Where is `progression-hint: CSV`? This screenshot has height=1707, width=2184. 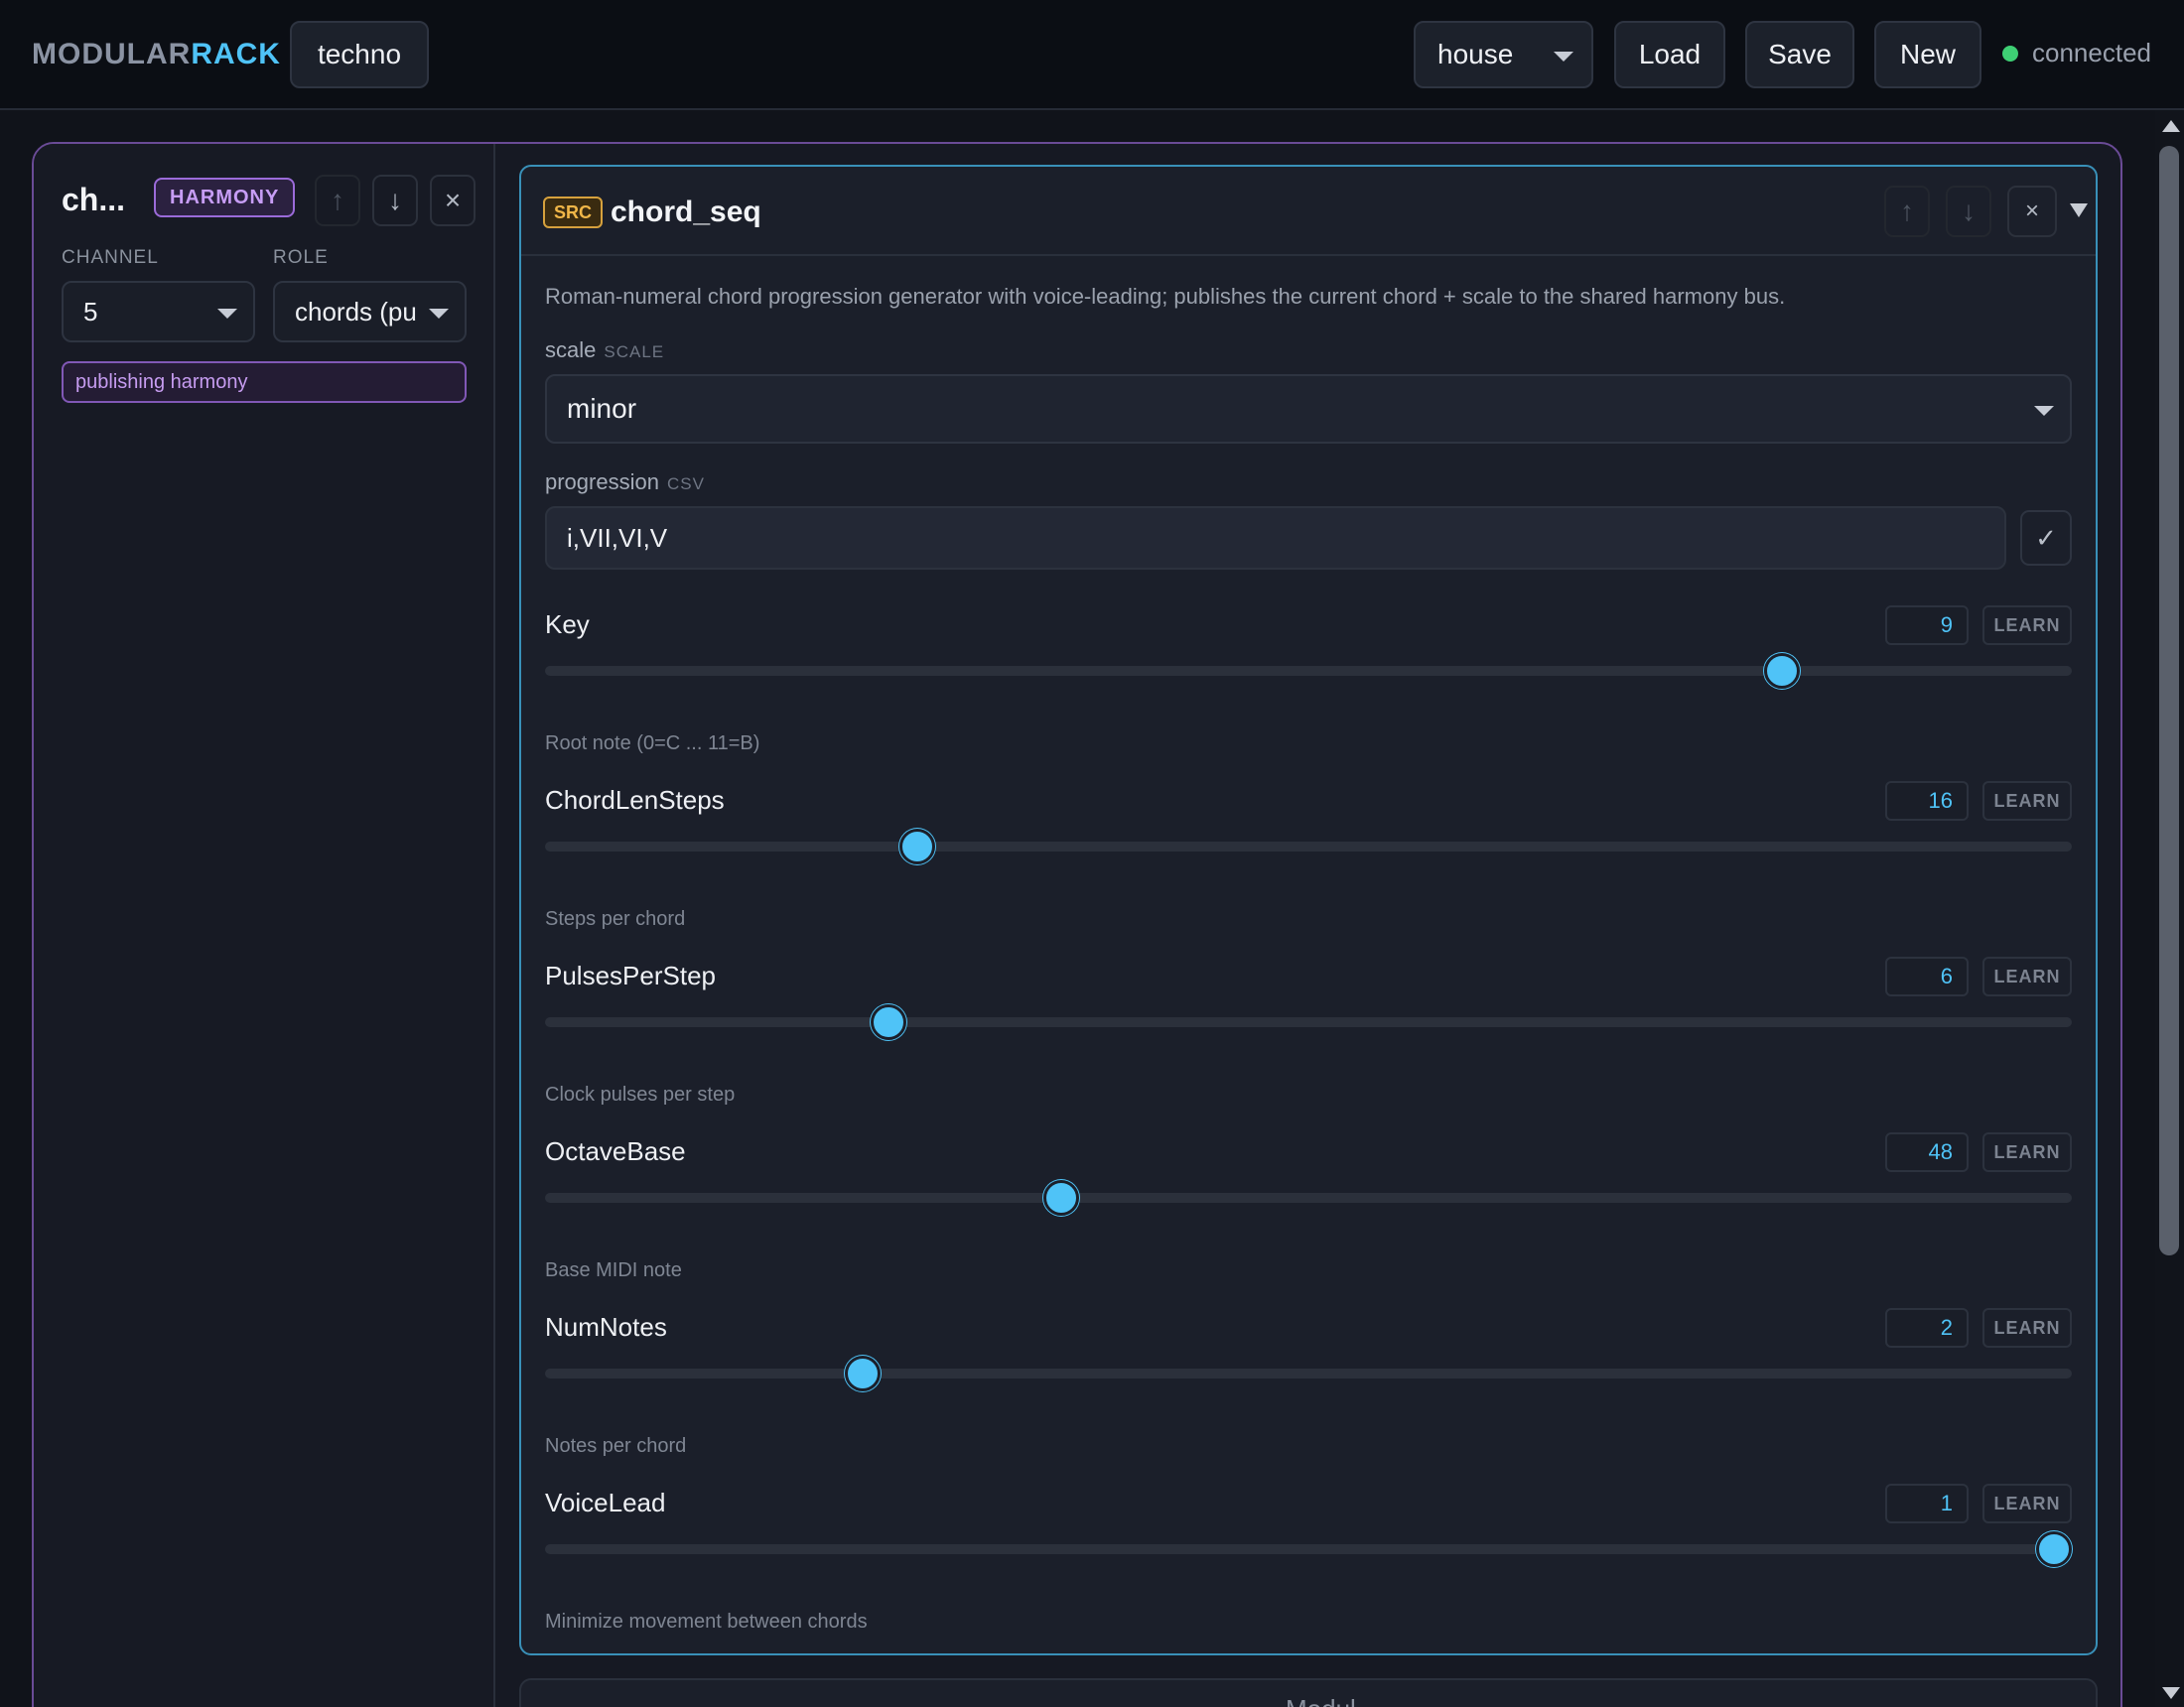 progression-hint: CSV is located at coordinates (685, 483).